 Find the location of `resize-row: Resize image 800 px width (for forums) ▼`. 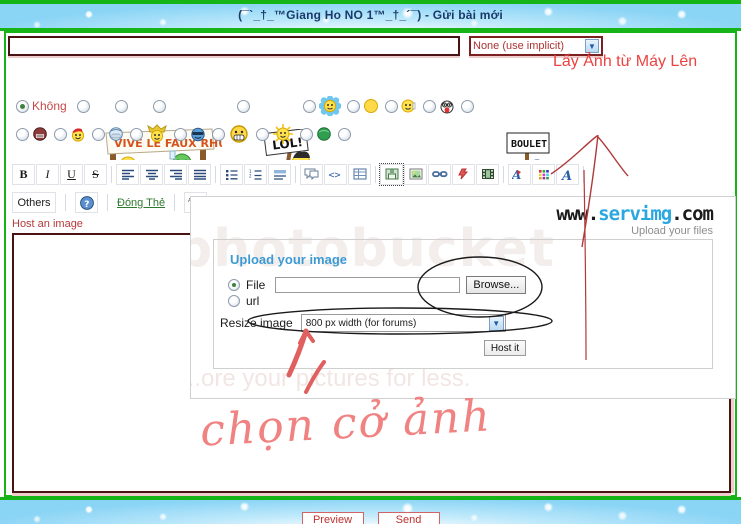

resize-row: Resize image 800 px width (for forums) ▼ is located at coordinates (363, 323).